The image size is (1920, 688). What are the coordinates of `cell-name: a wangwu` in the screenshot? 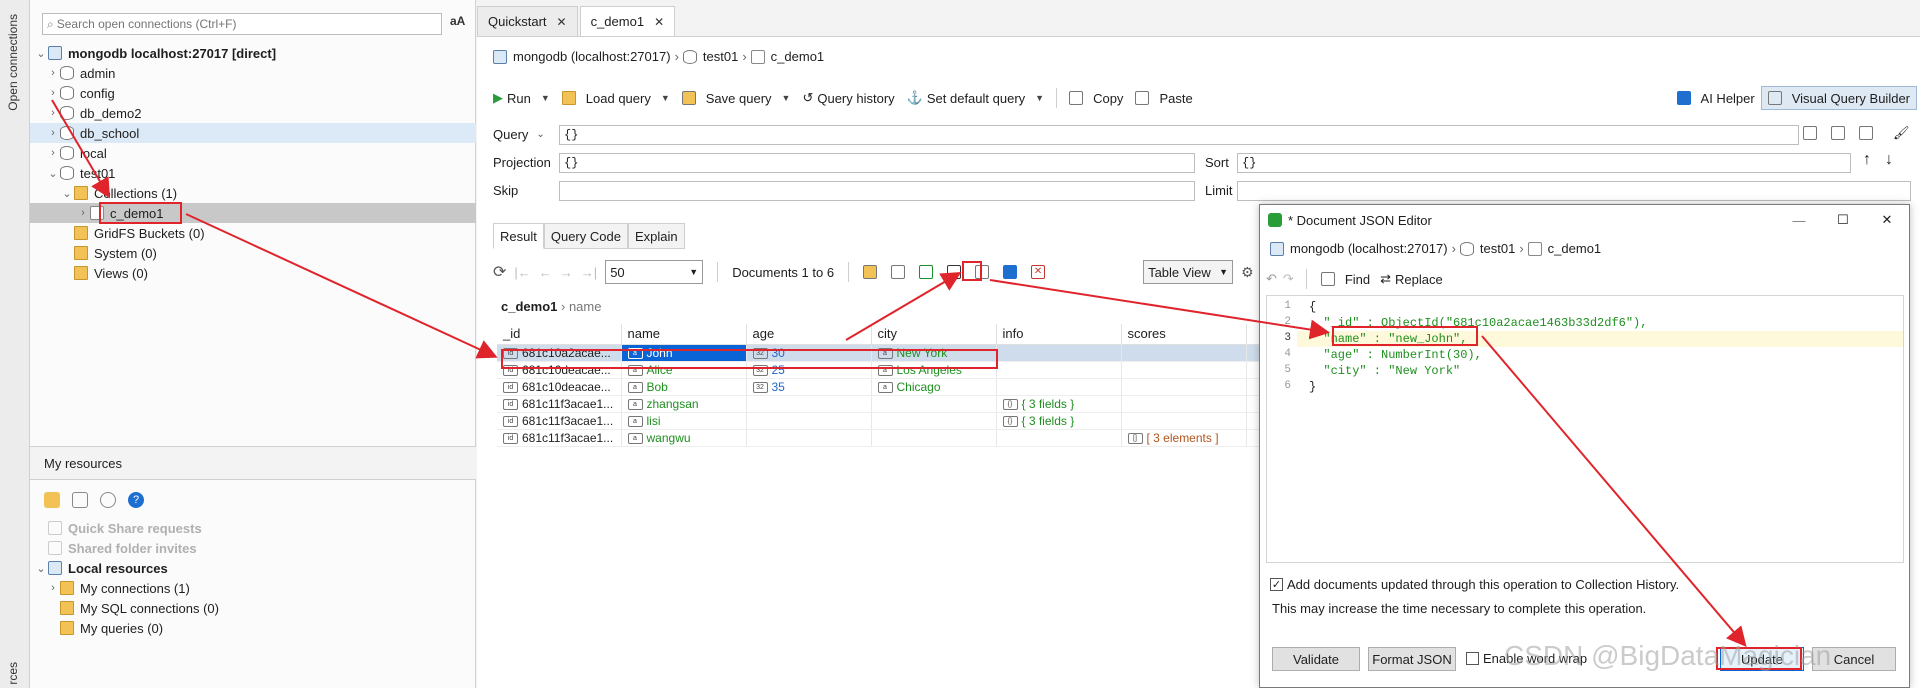 It's located at (684, 438).